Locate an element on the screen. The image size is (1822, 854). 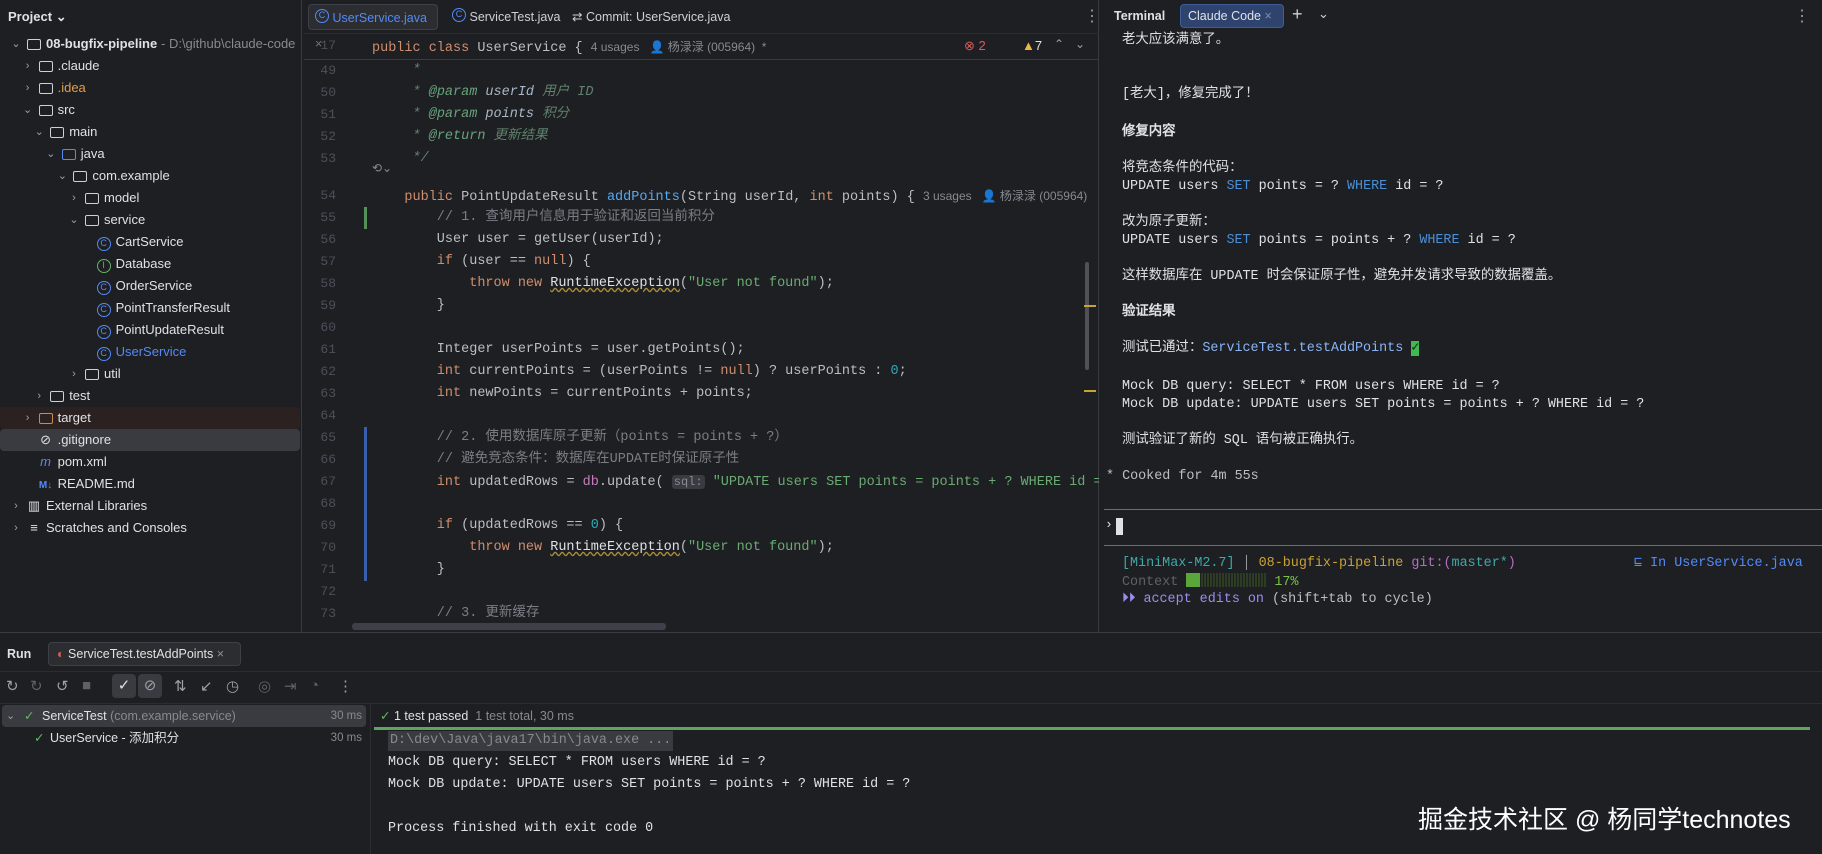
tree-item: ⊘ .gitignore is located at coordinates (150, 440).